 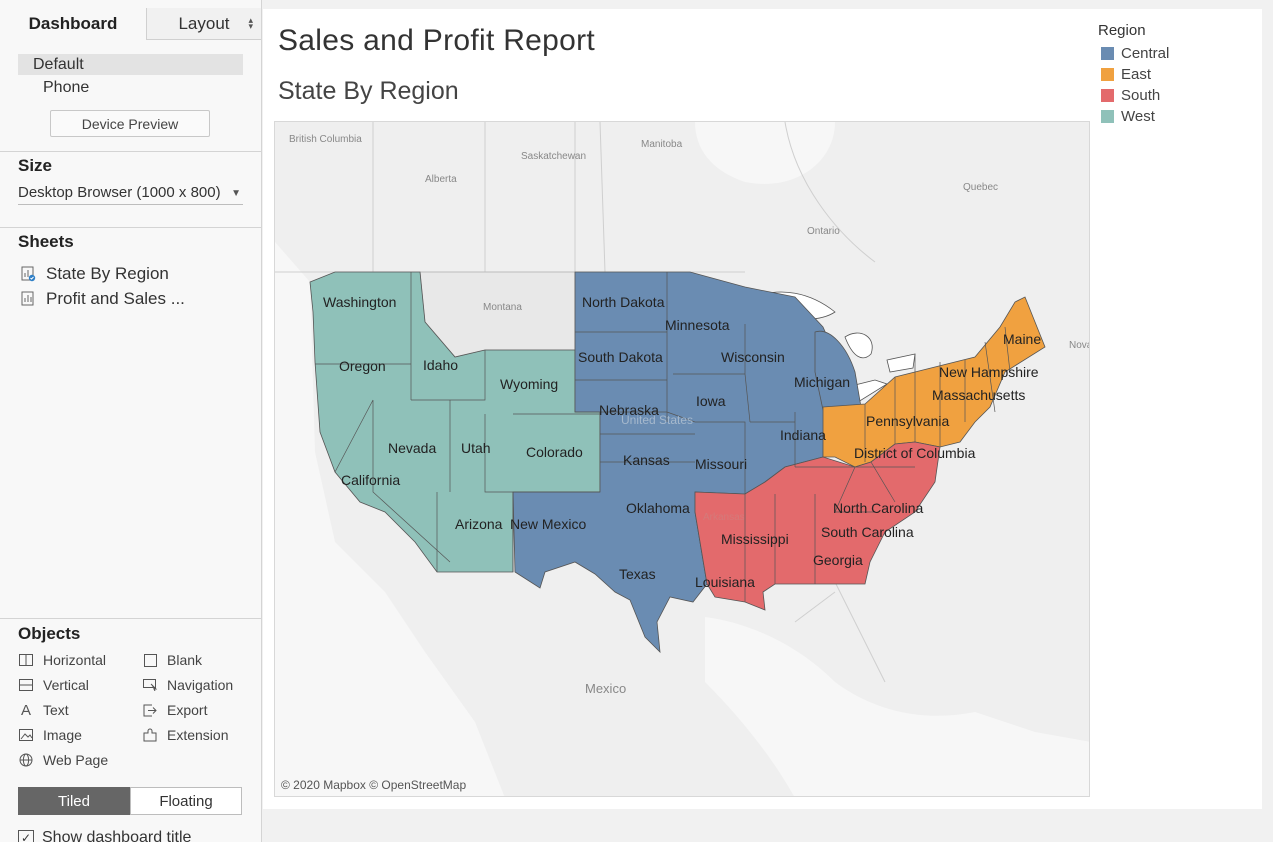 I want to click on legend-item-west: West, so click(x=1128, y=116).